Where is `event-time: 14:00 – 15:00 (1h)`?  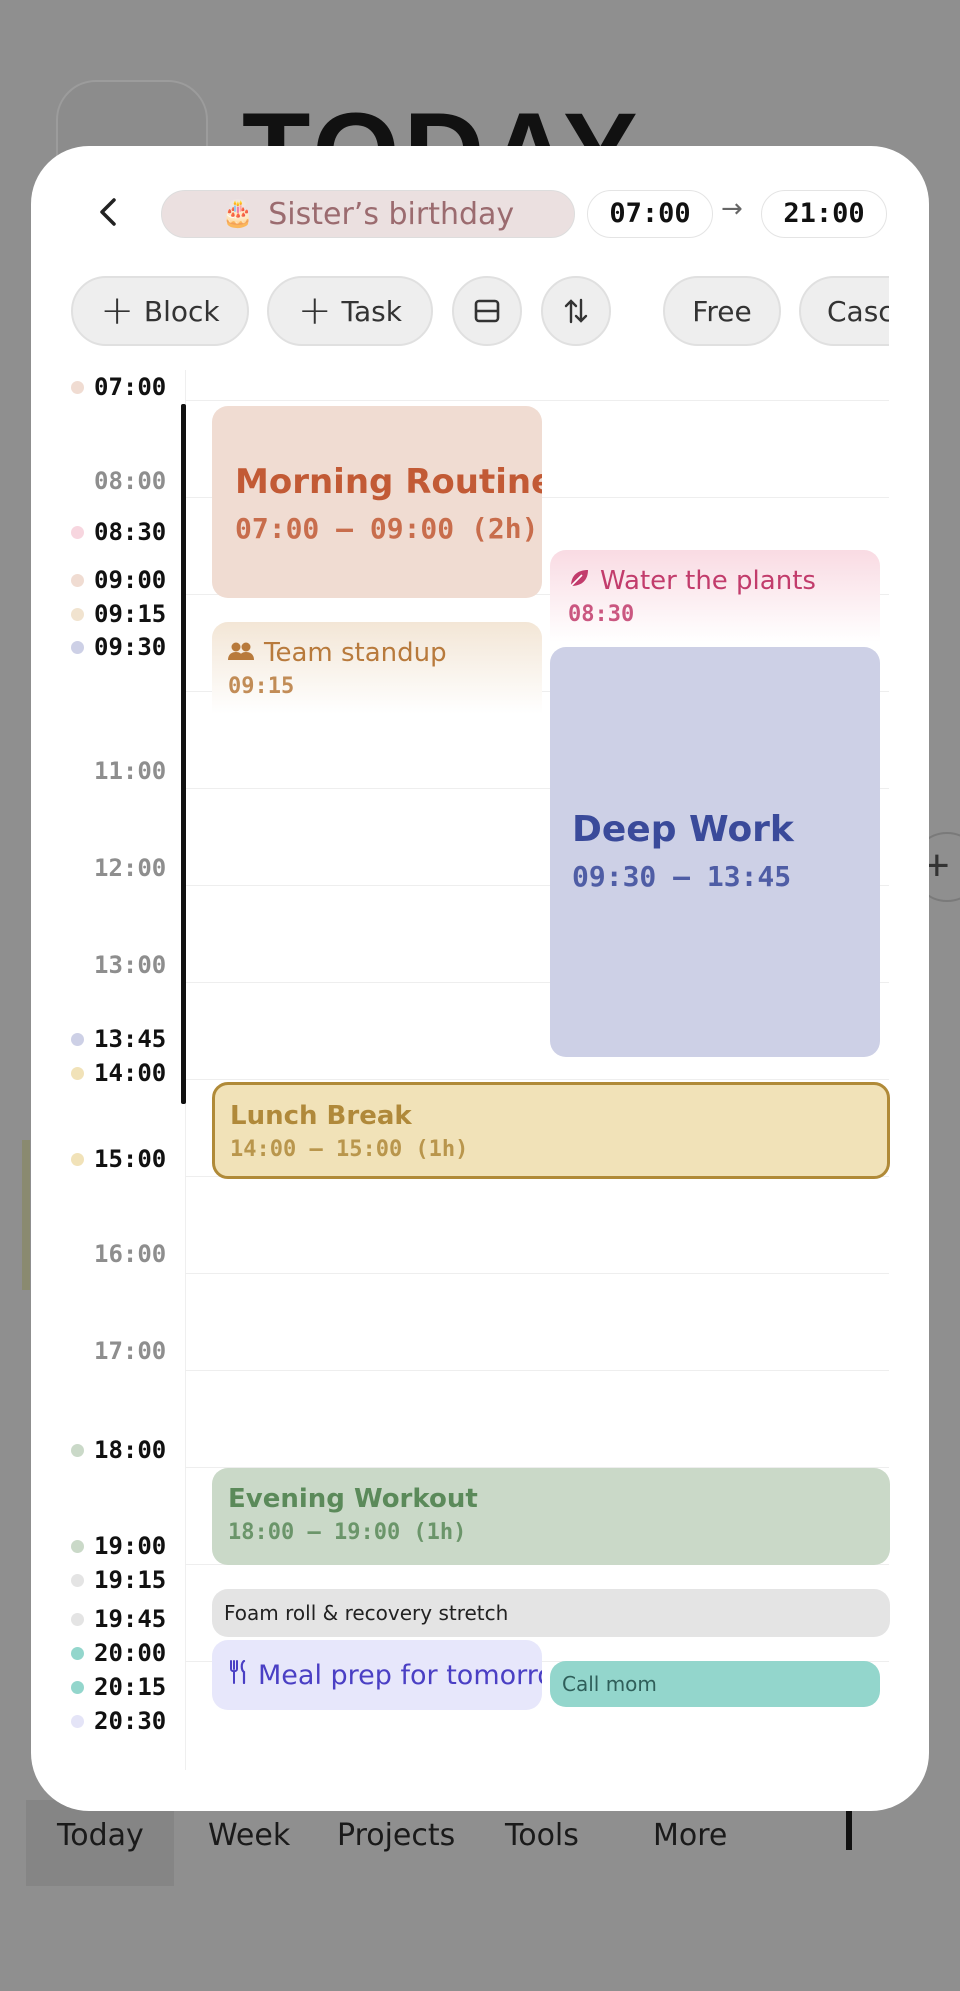 event-time: 14:00 – 15:00 (1h) is located at coordinates (349, 1149).